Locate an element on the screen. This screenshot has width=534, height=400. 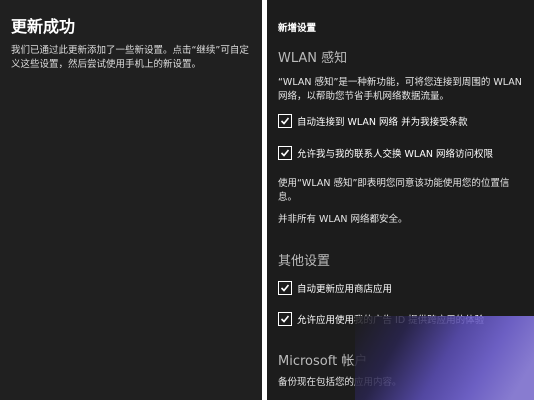
share-wlan-contacts-label: 允许我与我的联系人交换 WLAN 网络访问权限 is located at coordinates (395, 154).